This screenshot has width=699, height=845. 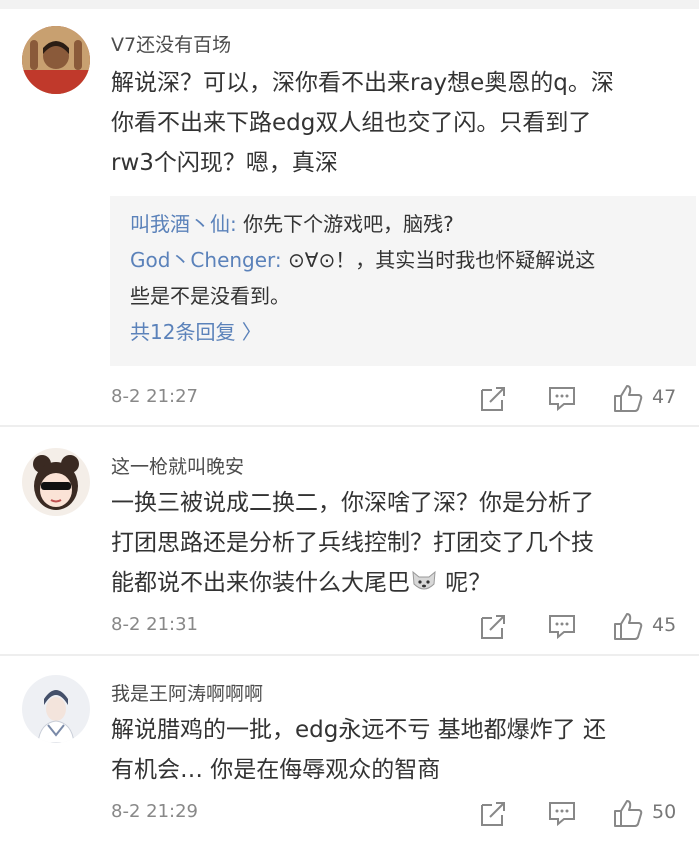 I want to click on comment-line-text: 能都说不出来你装什么大尾巴, so click(x=260, y=583).